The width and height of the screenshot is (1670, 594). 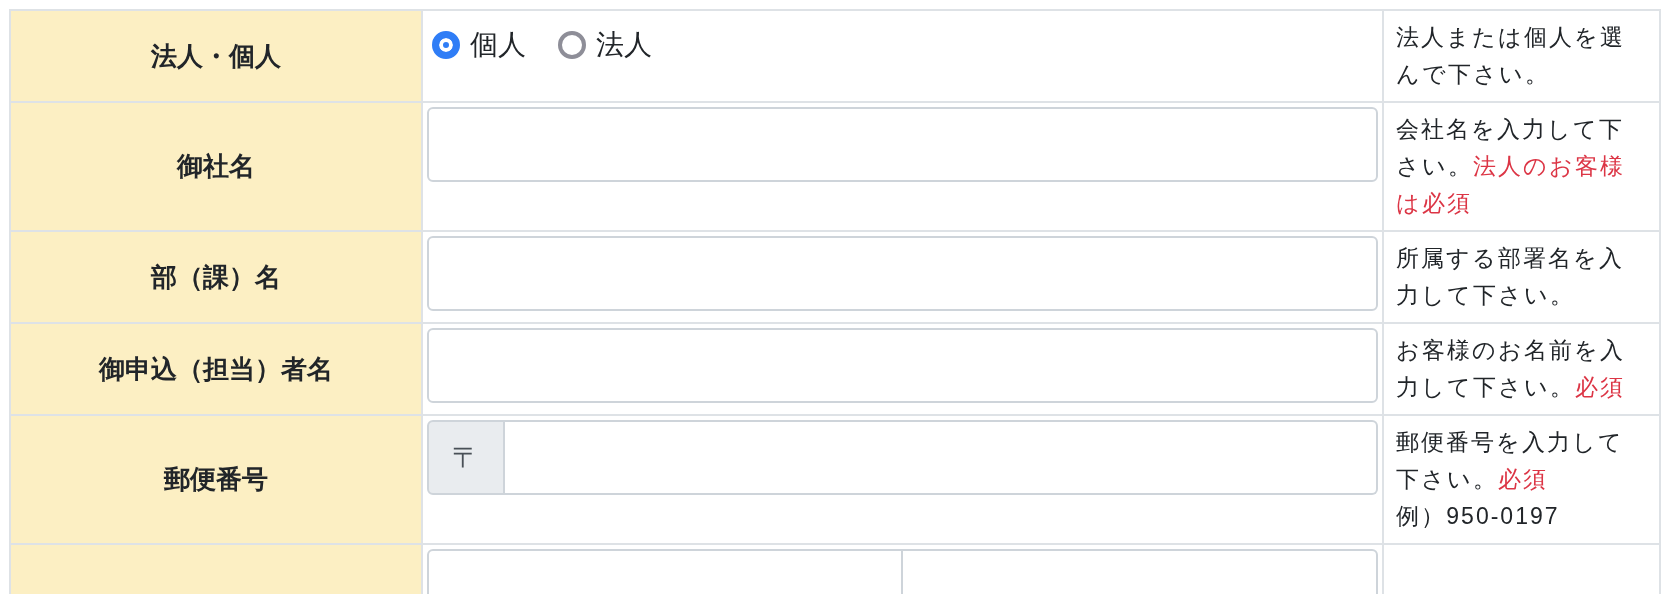 I want to click on radio-option: 個人, so click(x=479, y=45).